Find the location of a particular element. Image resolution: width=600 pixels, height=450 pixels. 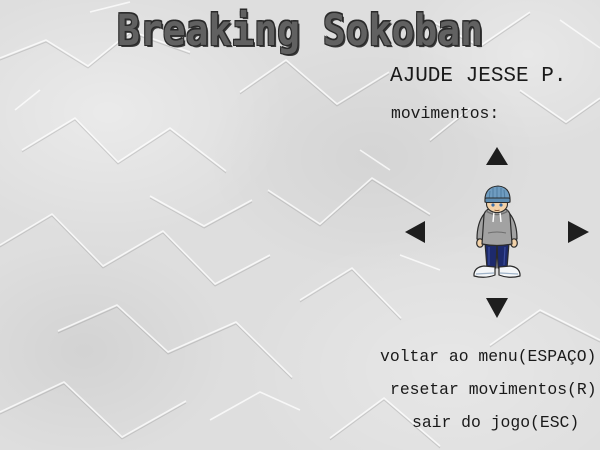

player-character-icon is located at coordinates (497, 231).